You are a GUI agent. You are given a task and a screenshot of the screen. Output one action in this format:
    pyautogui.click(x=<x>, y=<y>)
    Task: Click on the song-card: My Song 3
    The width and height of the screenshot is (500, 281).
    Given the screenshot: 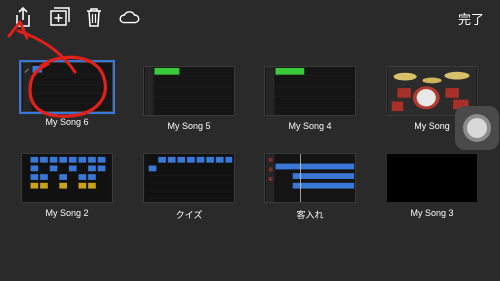 What is the action you would take?
    pyautogui.click(x=432, y=185)
    